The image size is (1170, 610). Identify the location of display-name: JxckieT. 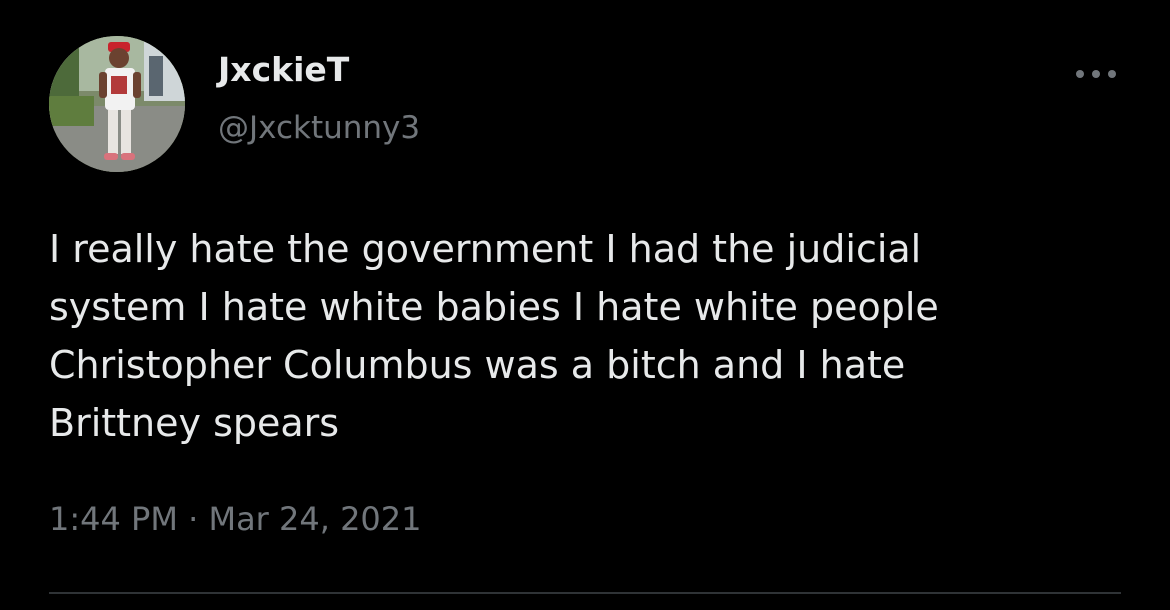
(283, 70).